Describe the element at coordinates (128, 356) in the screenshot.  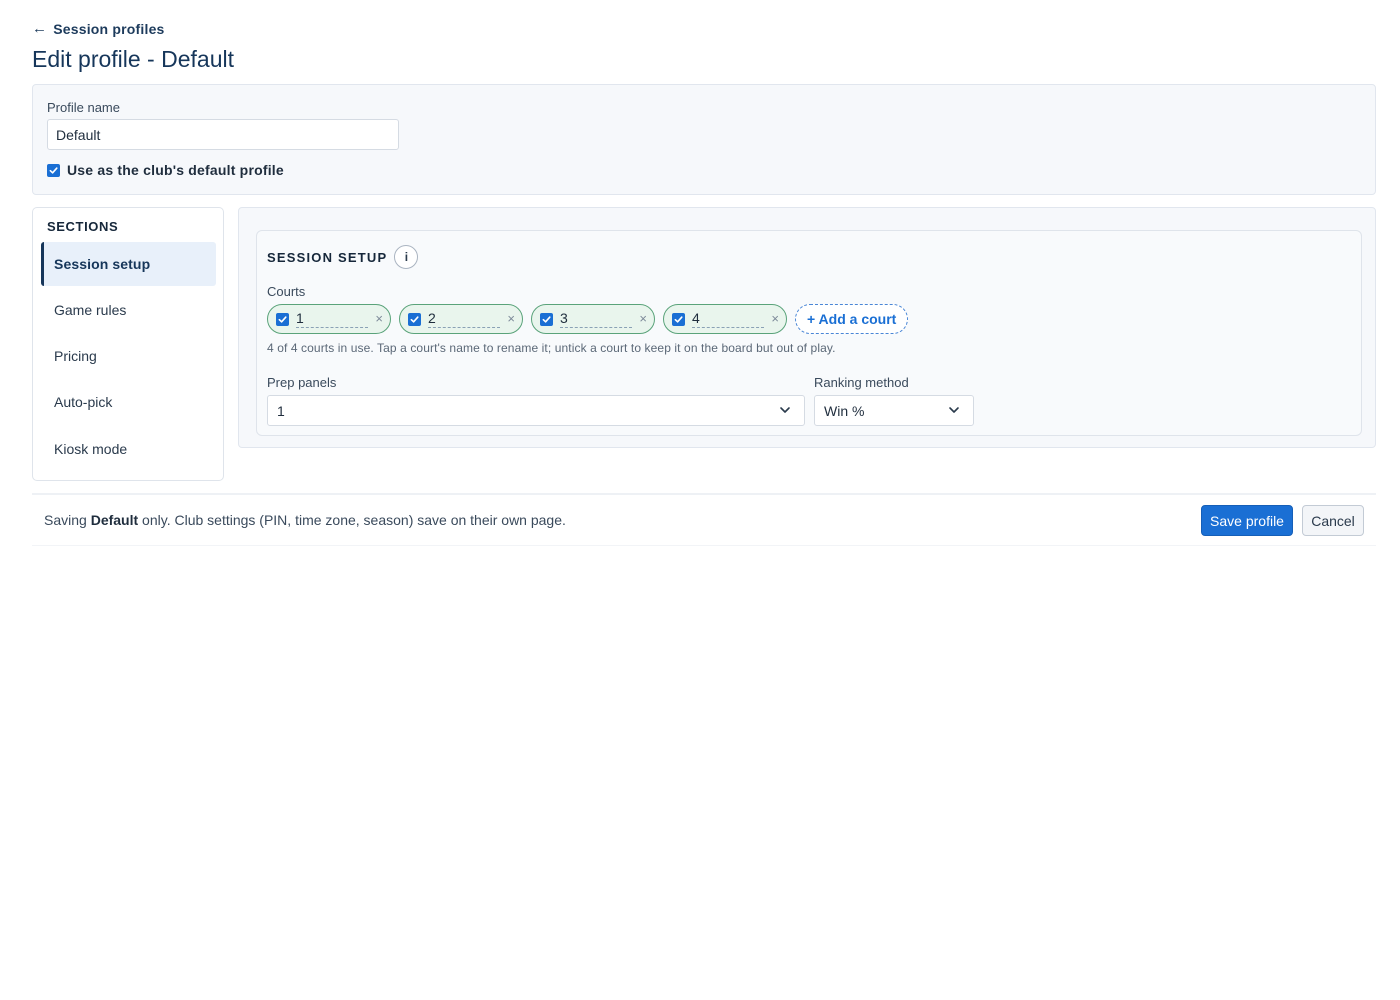
I see `nav-item-pricing: Pricing` at that location.